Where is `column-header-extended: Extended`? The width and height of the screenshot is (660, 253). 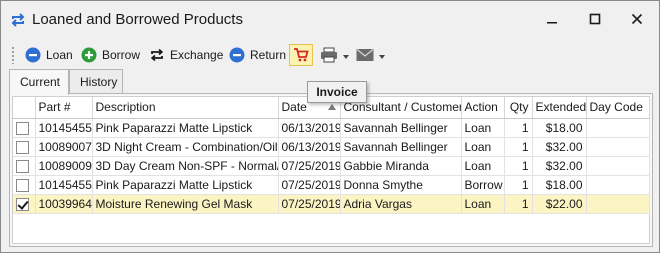
column-header-extended: Extended is located at coordinates (559, 108).